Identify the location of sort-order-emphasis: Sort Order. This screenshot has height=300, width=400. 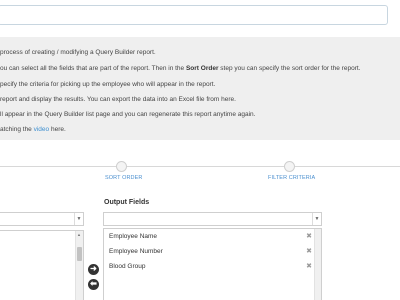
(202, 68).